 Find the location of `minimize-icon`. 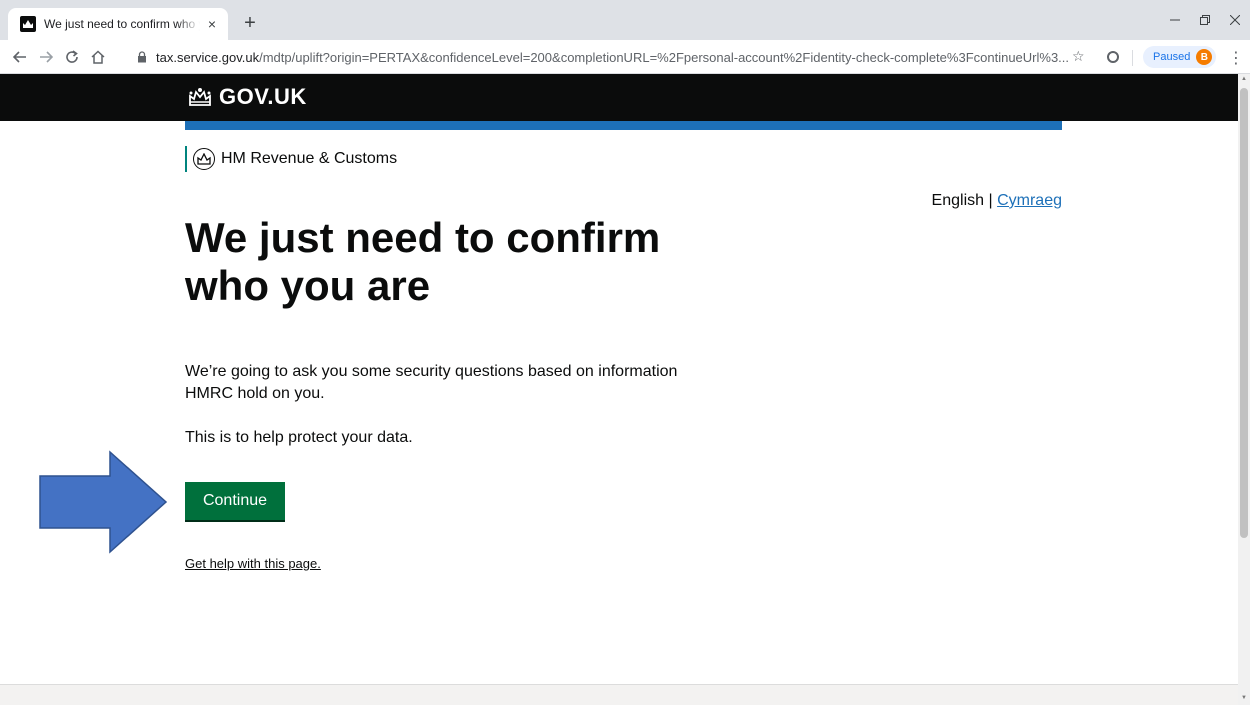

minimize-icon is located at coordinates (1175, 20).